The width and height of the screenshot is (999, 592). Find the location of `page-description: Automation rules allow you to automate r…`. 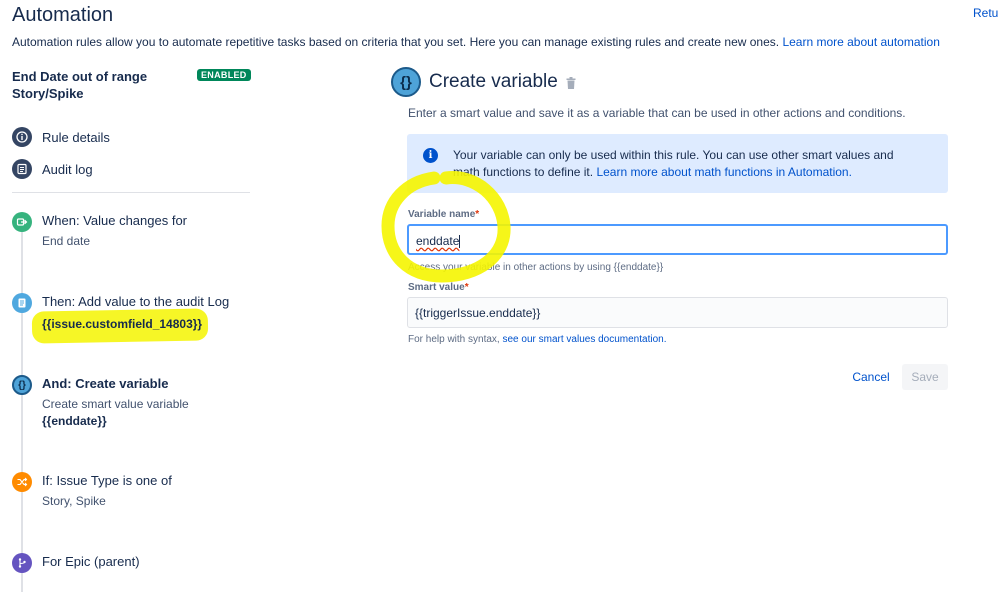

page-description: Automation rules allow you to automate r… is located at coordinates (476, 42).